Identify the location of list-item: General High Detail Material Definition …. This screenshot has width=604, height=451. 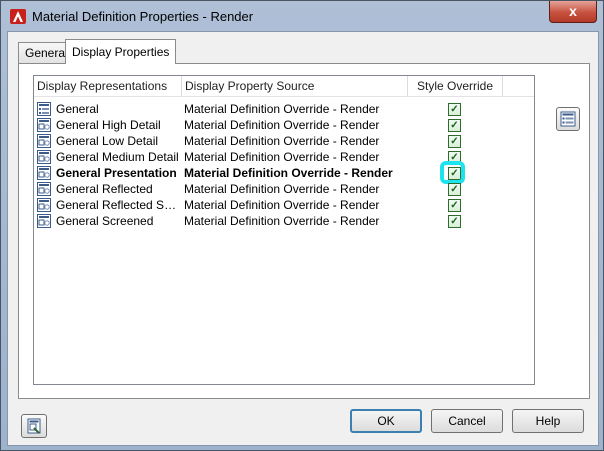
(269, 125).